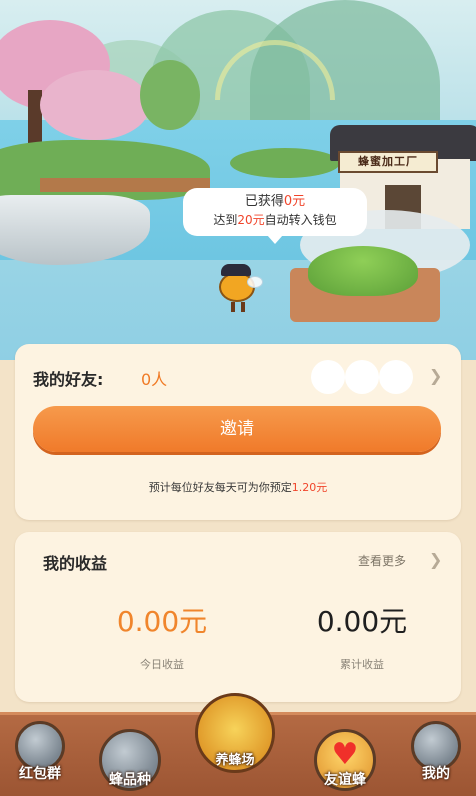 Image resolution: width=476 pixels, height=796 pixels. I want to click on estimate-value: 1.20元, so click(309, 487).